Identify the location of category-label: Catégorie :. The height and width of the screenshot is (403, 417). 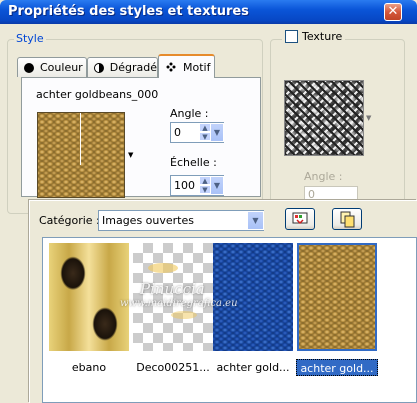
(69, 220).